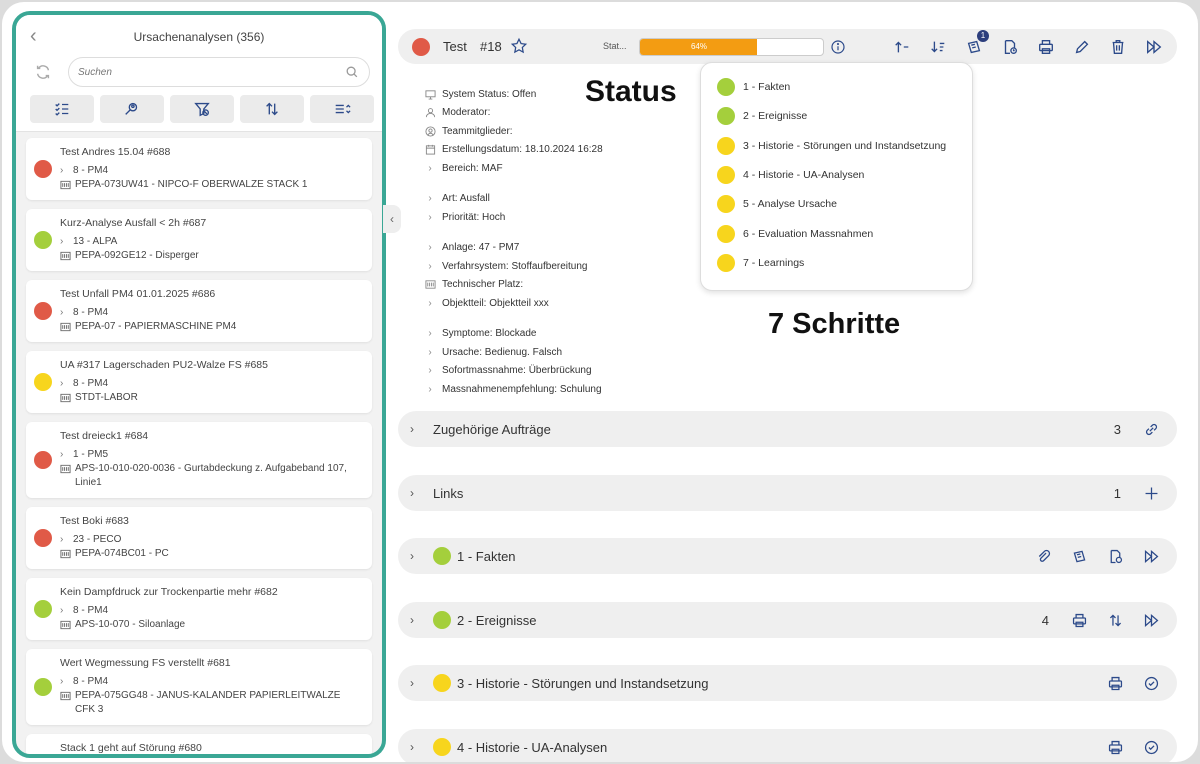 This screenshot has width=1200, height=764. What do you see at coordinates (62, 109) in the screenshot?
I see `checklist-button` at bounding box center [62, 109].